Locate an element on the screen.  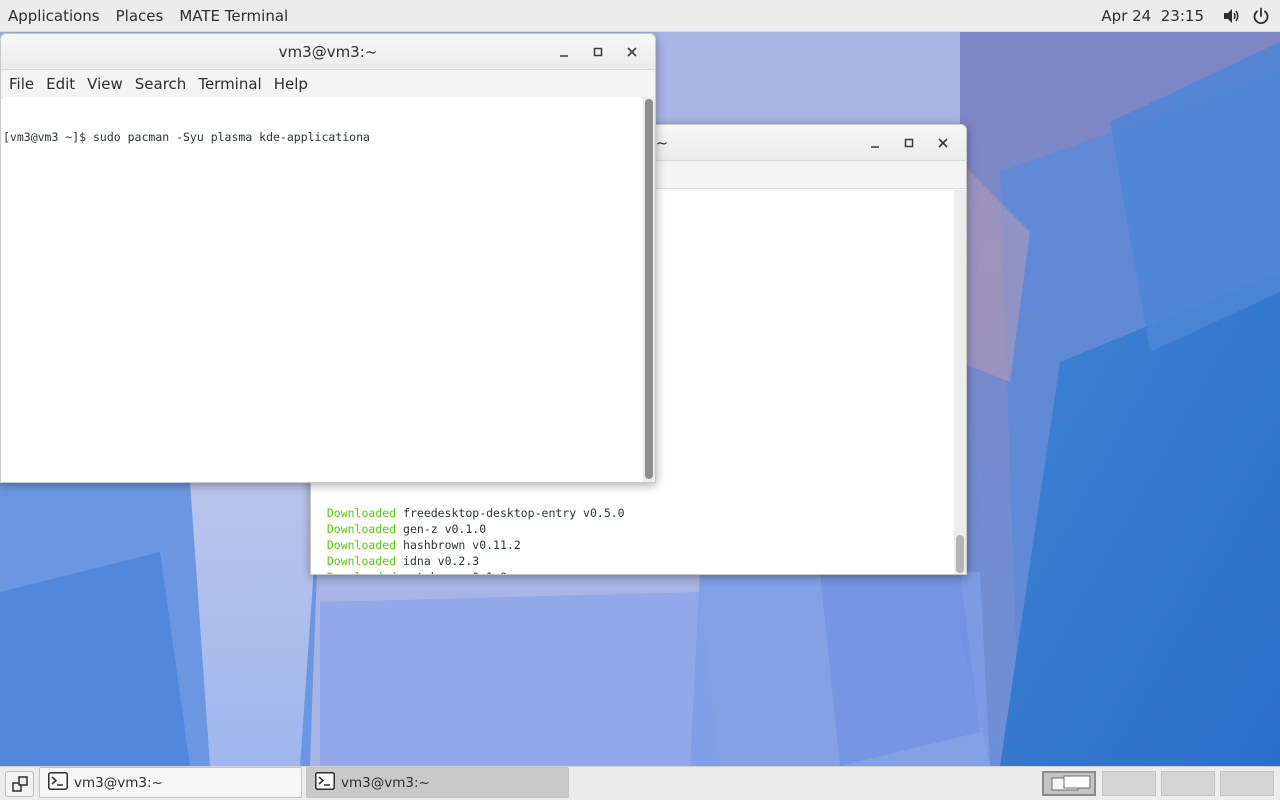
clock-date: Apr 24 is located at coordinates (1126, 15).